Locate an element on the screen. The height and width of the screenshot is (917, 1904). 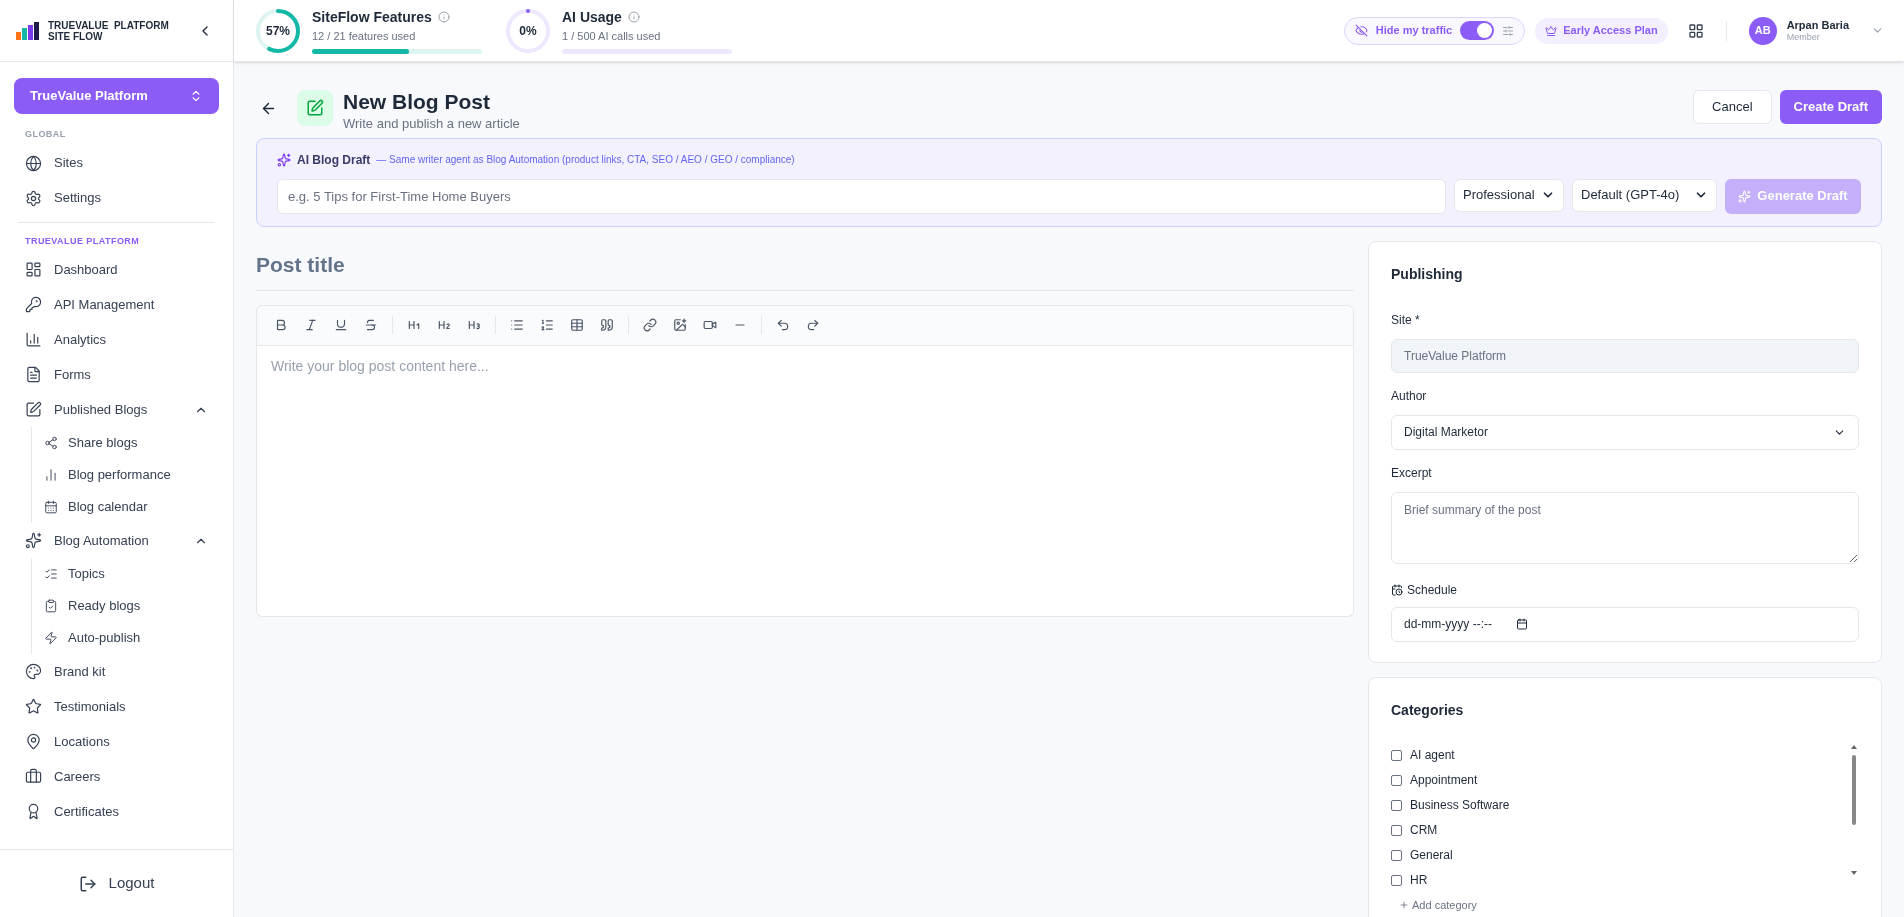
nav-item: Dashboard is located at coordinates (116, 269).